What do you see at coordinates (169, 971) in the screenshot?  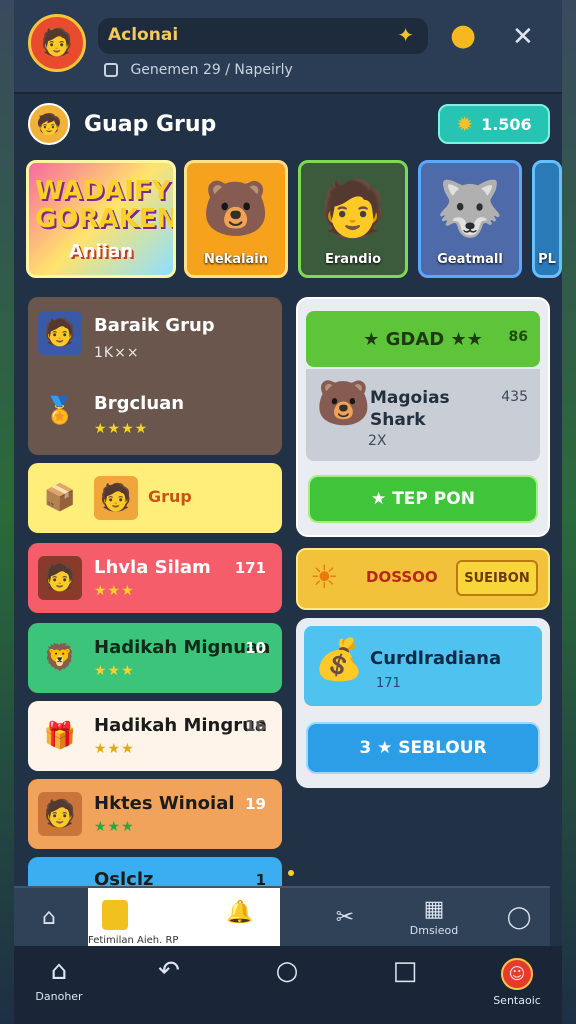 I see `nav-back: ↶` at bounding box center [169, 971].